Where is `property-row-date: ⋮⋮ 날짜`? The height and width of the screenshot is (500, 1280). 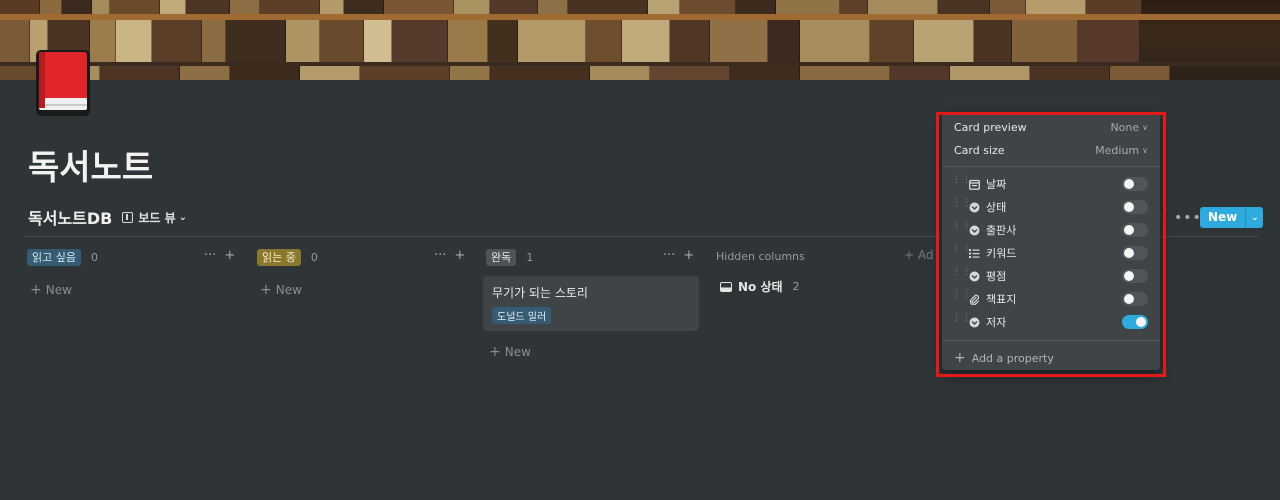
property-row-date: ⋮⋮ 날짜 is located at coordinates (1050, 184).